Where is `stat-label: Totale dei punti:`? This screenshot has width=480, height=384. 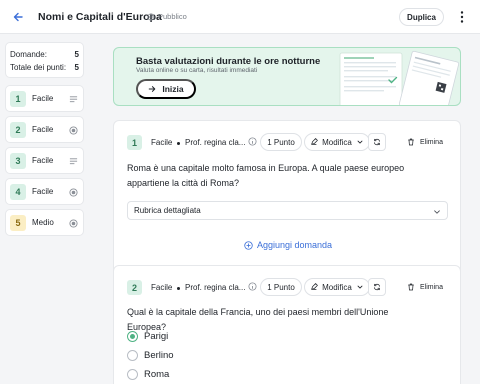
stat-label: Totale dei punti: is located at coordinates (38, 67).